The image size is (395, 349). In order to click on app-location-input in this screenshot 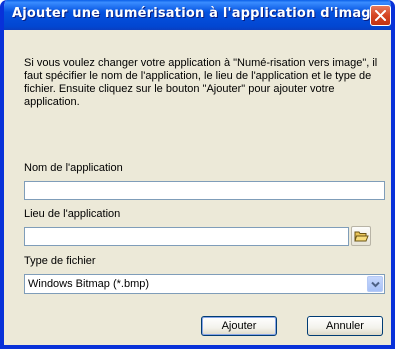, I will do `click(186, 236)`.